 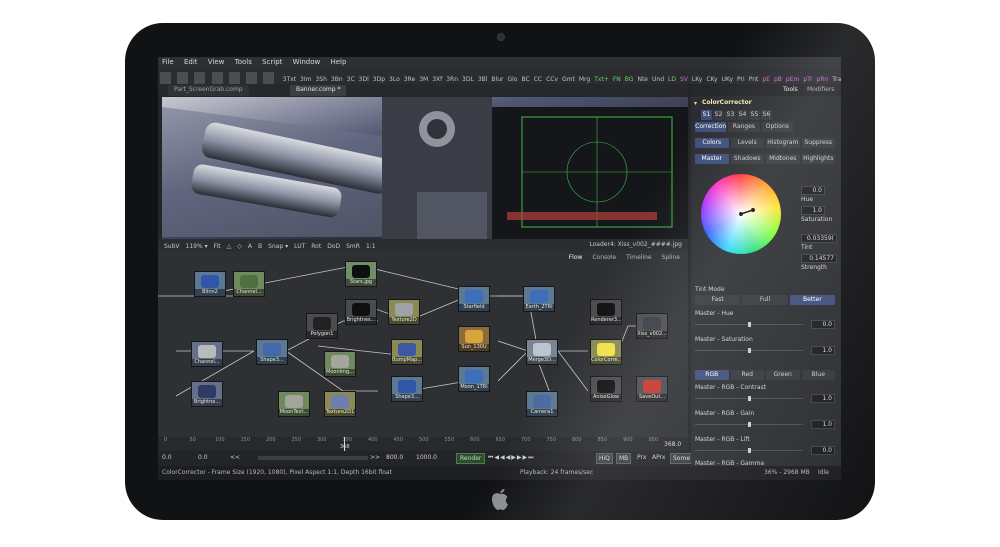 What do you see at coordinates (243, 62) in the screenshot?
I see `menu-tools: Tools` at bounding box center [243, 62].